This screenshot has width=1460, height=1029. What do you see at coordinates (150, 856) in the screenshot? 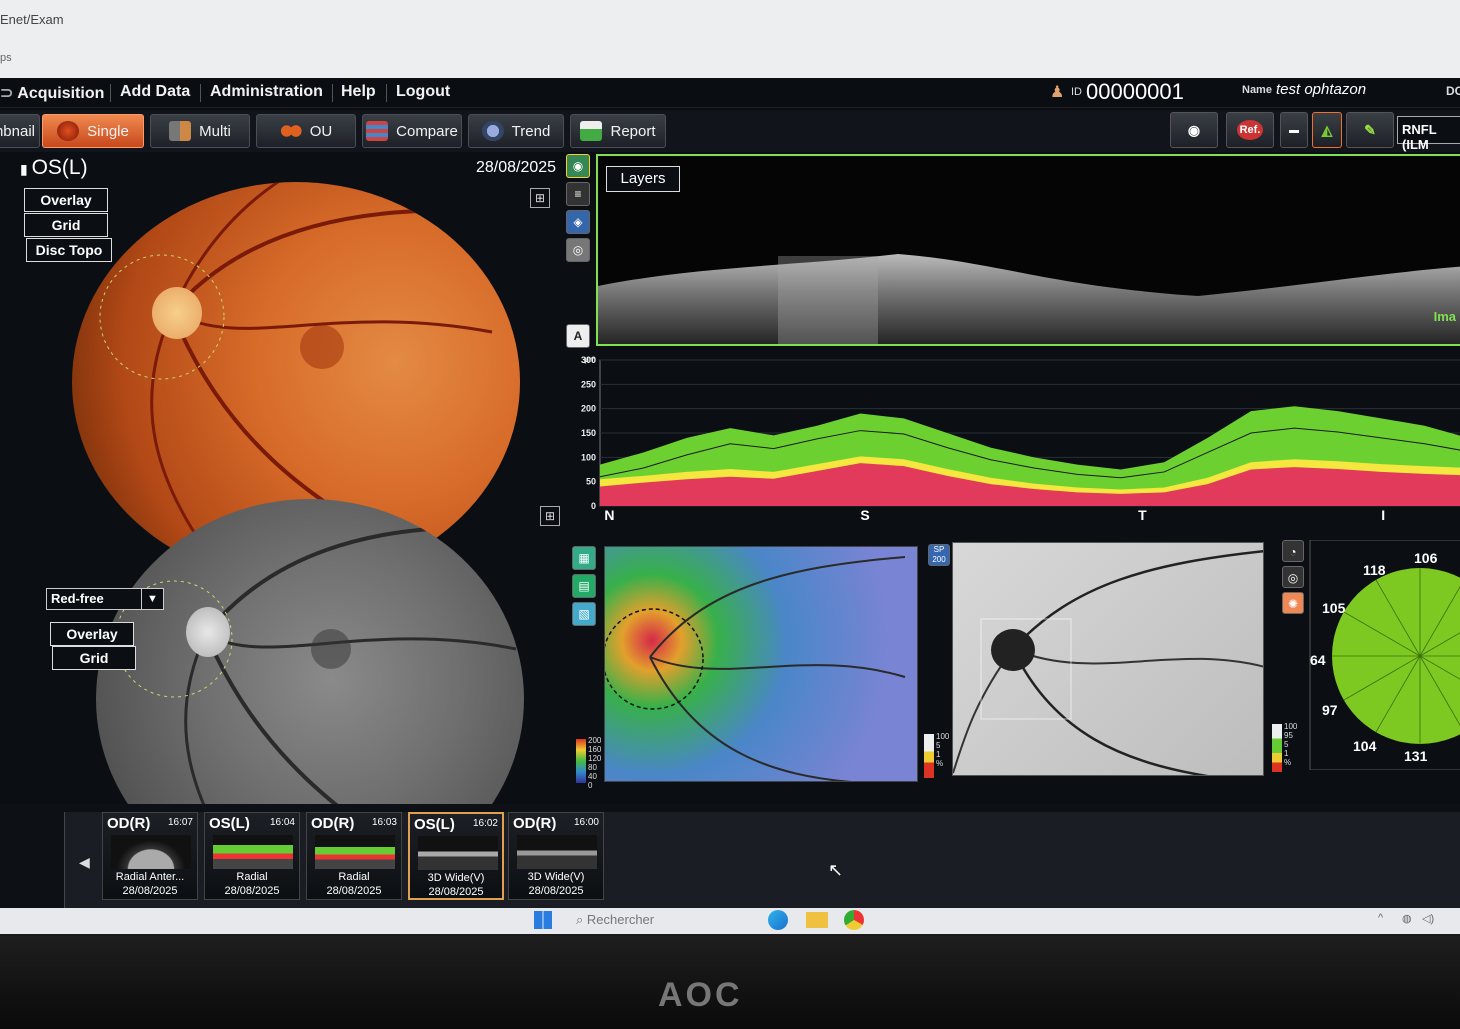
I see `thumbnail-item: OD(R) 16:07 Radial Anter... 28/08/2025` at bounding box center [150, 856].